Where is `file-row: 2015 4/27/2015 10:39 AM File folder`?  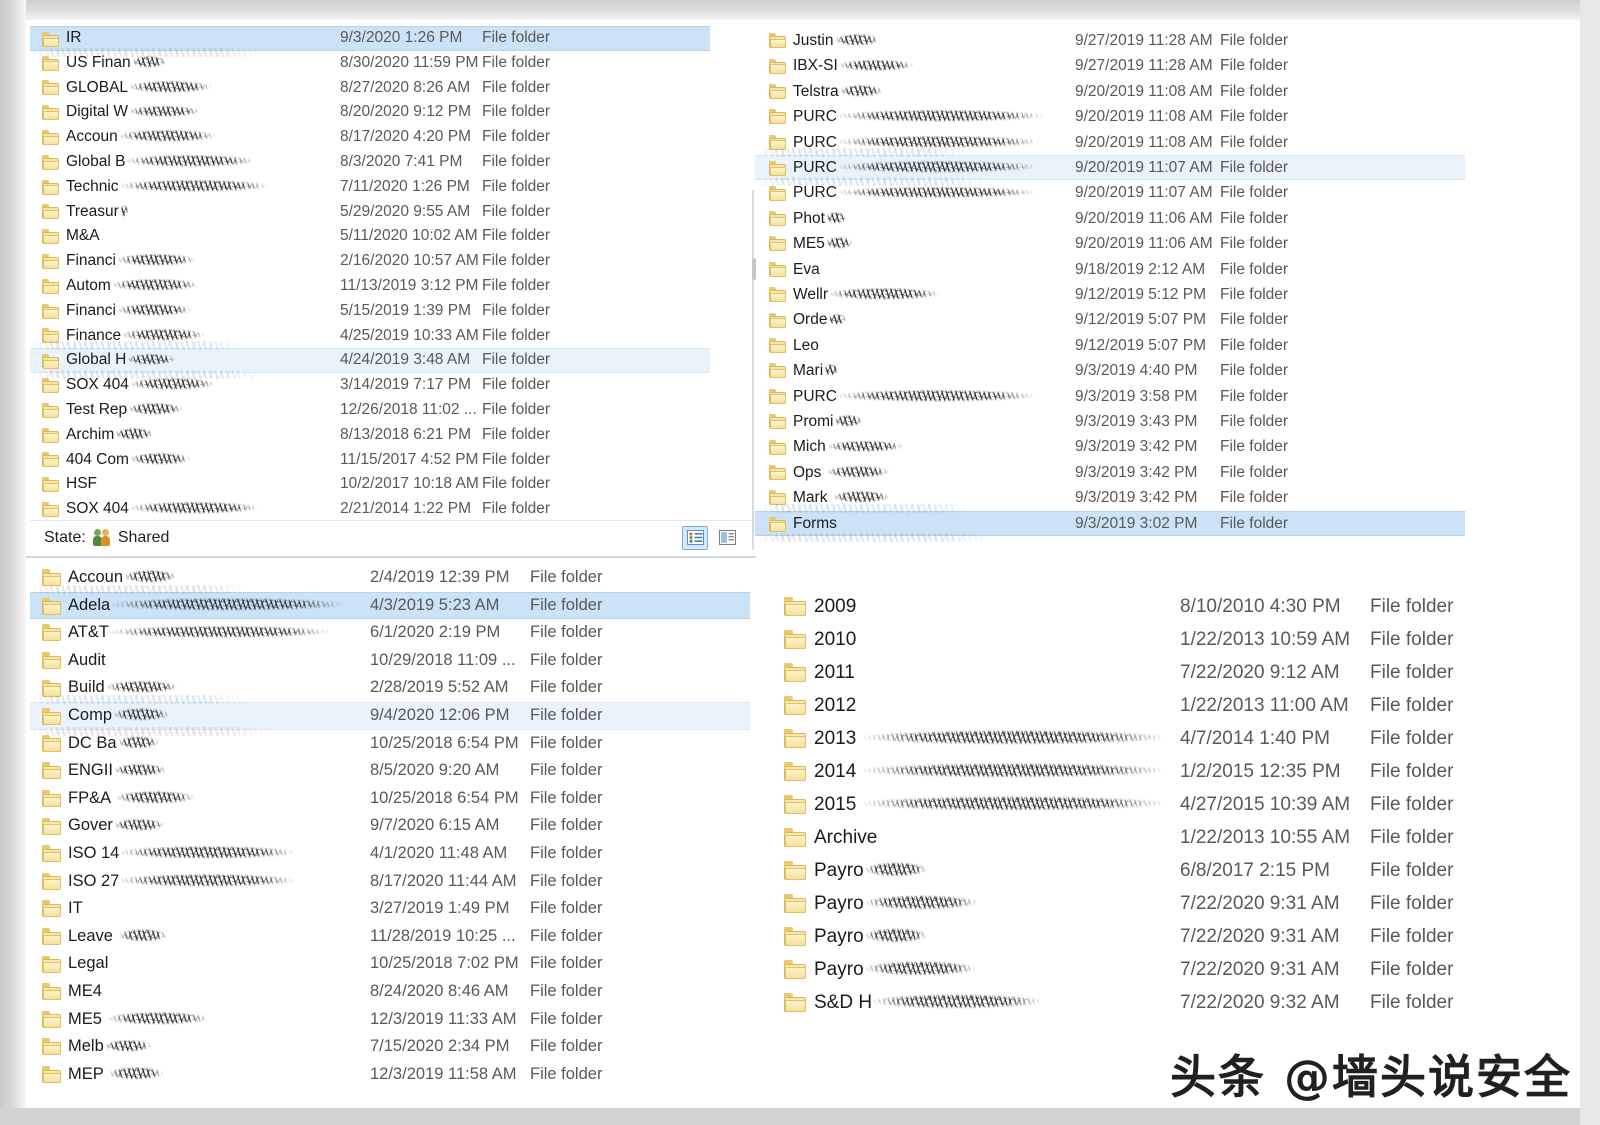
file-row: 2015 4/27/2015 10:39 AM File folder is located at coordinates (1125, 804).